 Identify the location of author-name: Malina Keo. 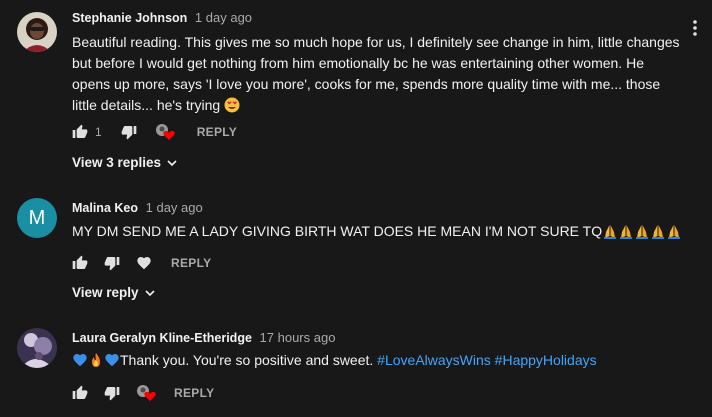
(105, 208).